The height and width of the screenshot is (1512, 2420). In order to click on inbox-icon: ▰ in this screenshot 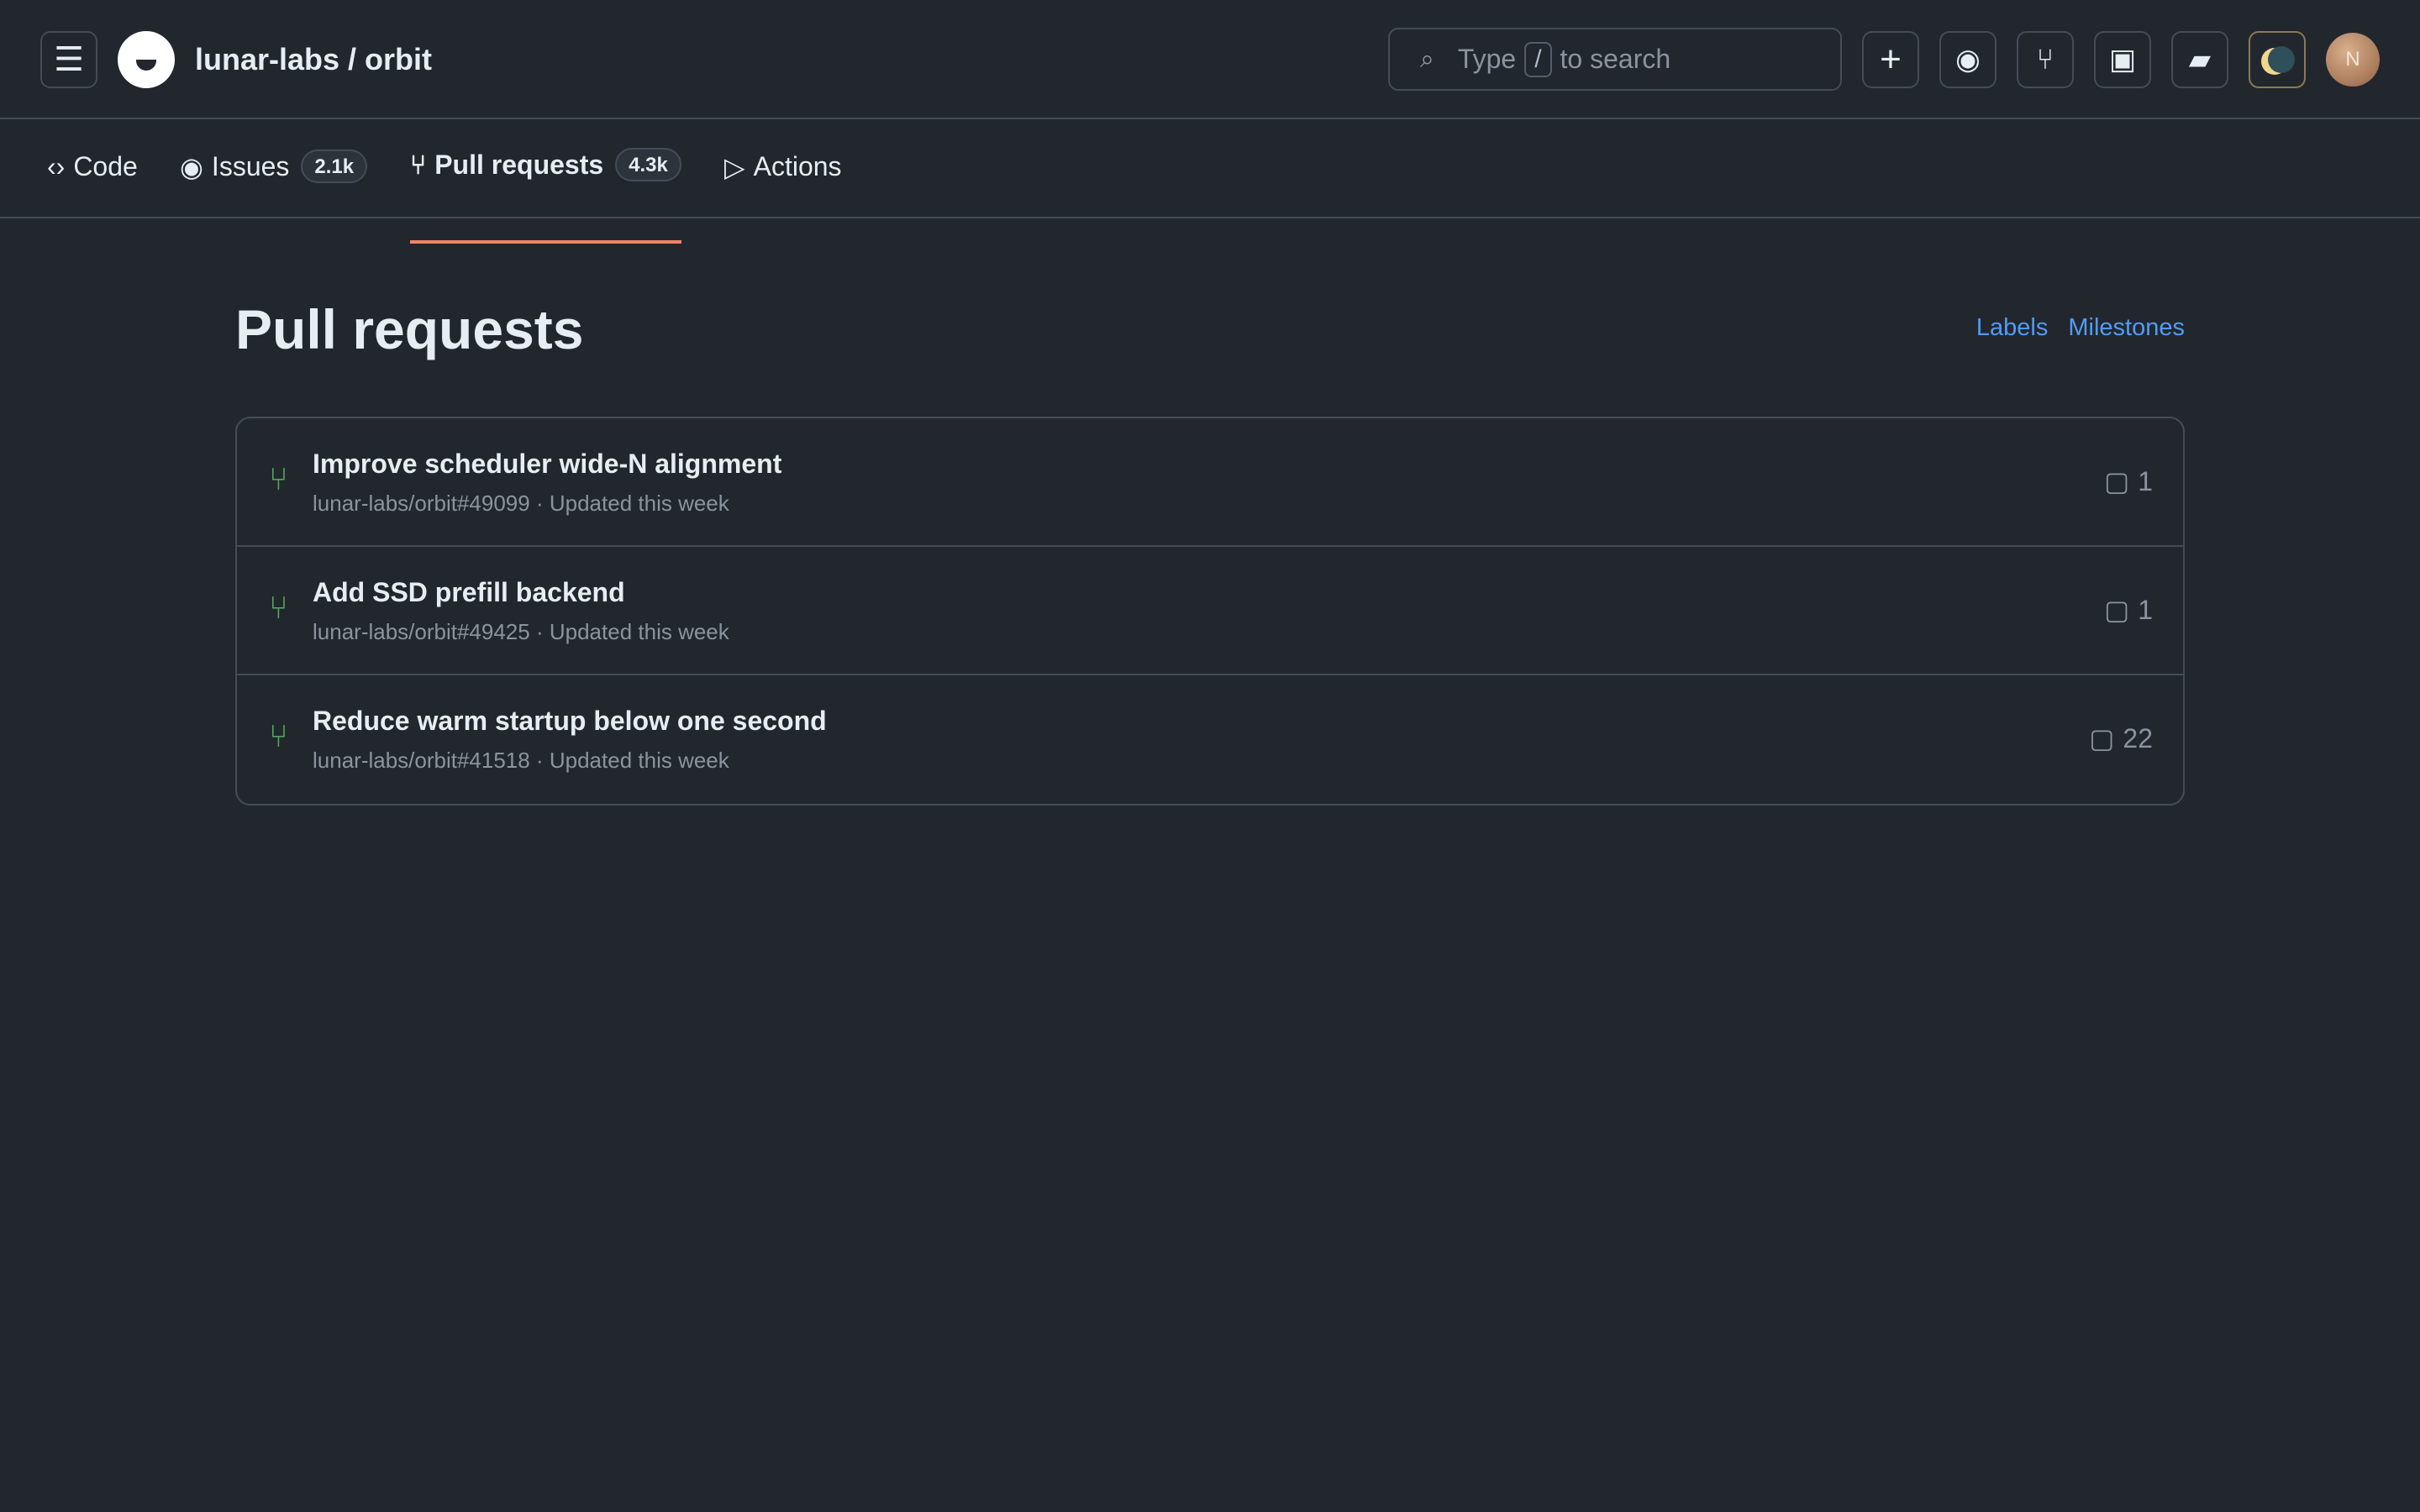, I will do `click(2200, 60)`.